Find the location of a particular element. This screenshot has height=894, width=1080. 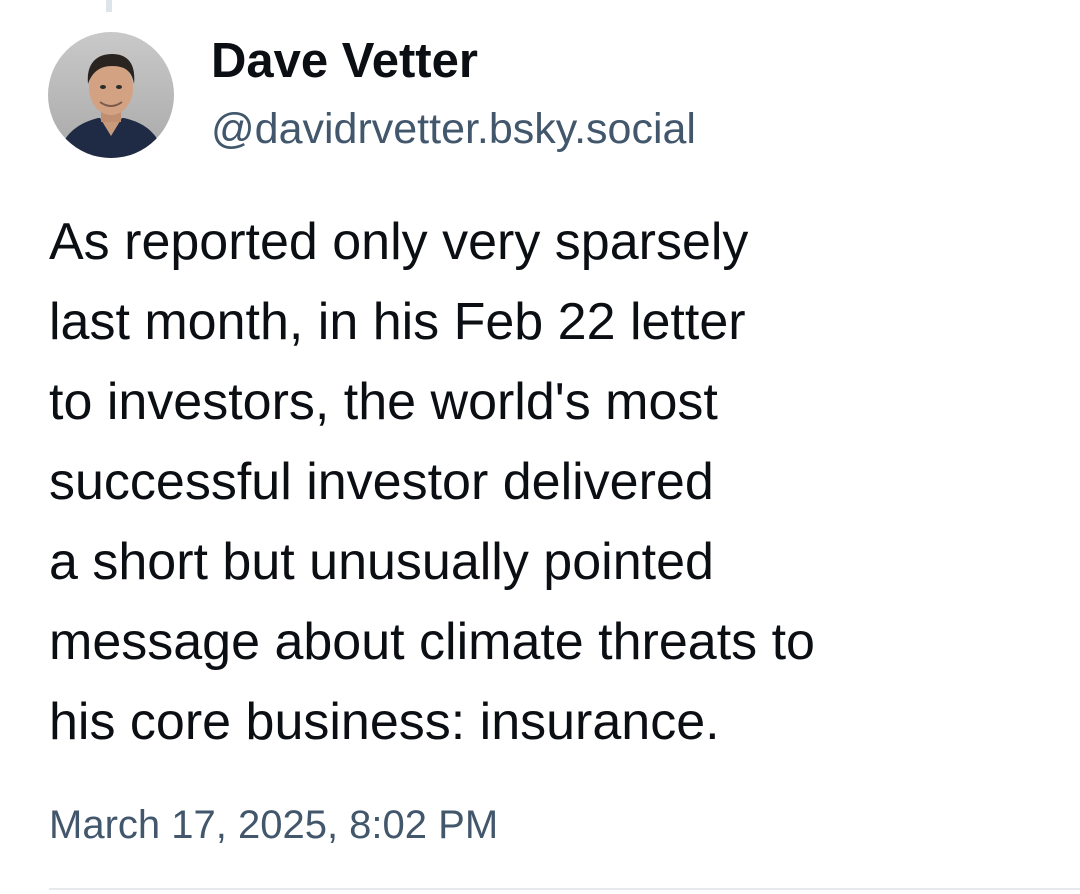

user-avatar-photo-icon is located at coordinates (111, 95).